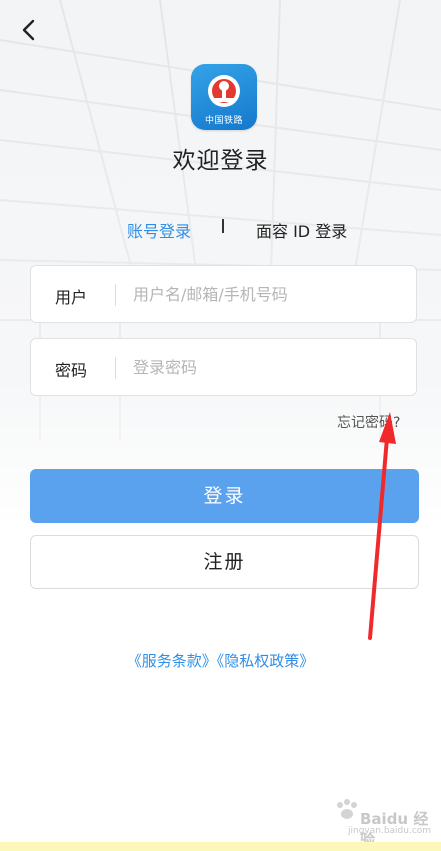 The image size is (441, 851). I want to click on password-label: 密码, so click(71, 370).